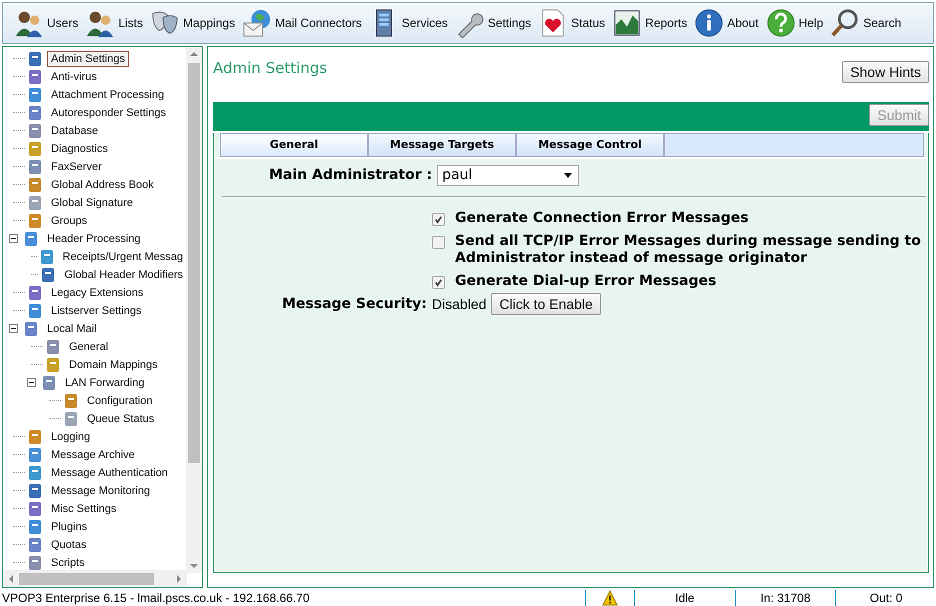 The width and height of the screenshot is (936, 606). I want to click on enable-button: Click to Enable, so click(546, 303).